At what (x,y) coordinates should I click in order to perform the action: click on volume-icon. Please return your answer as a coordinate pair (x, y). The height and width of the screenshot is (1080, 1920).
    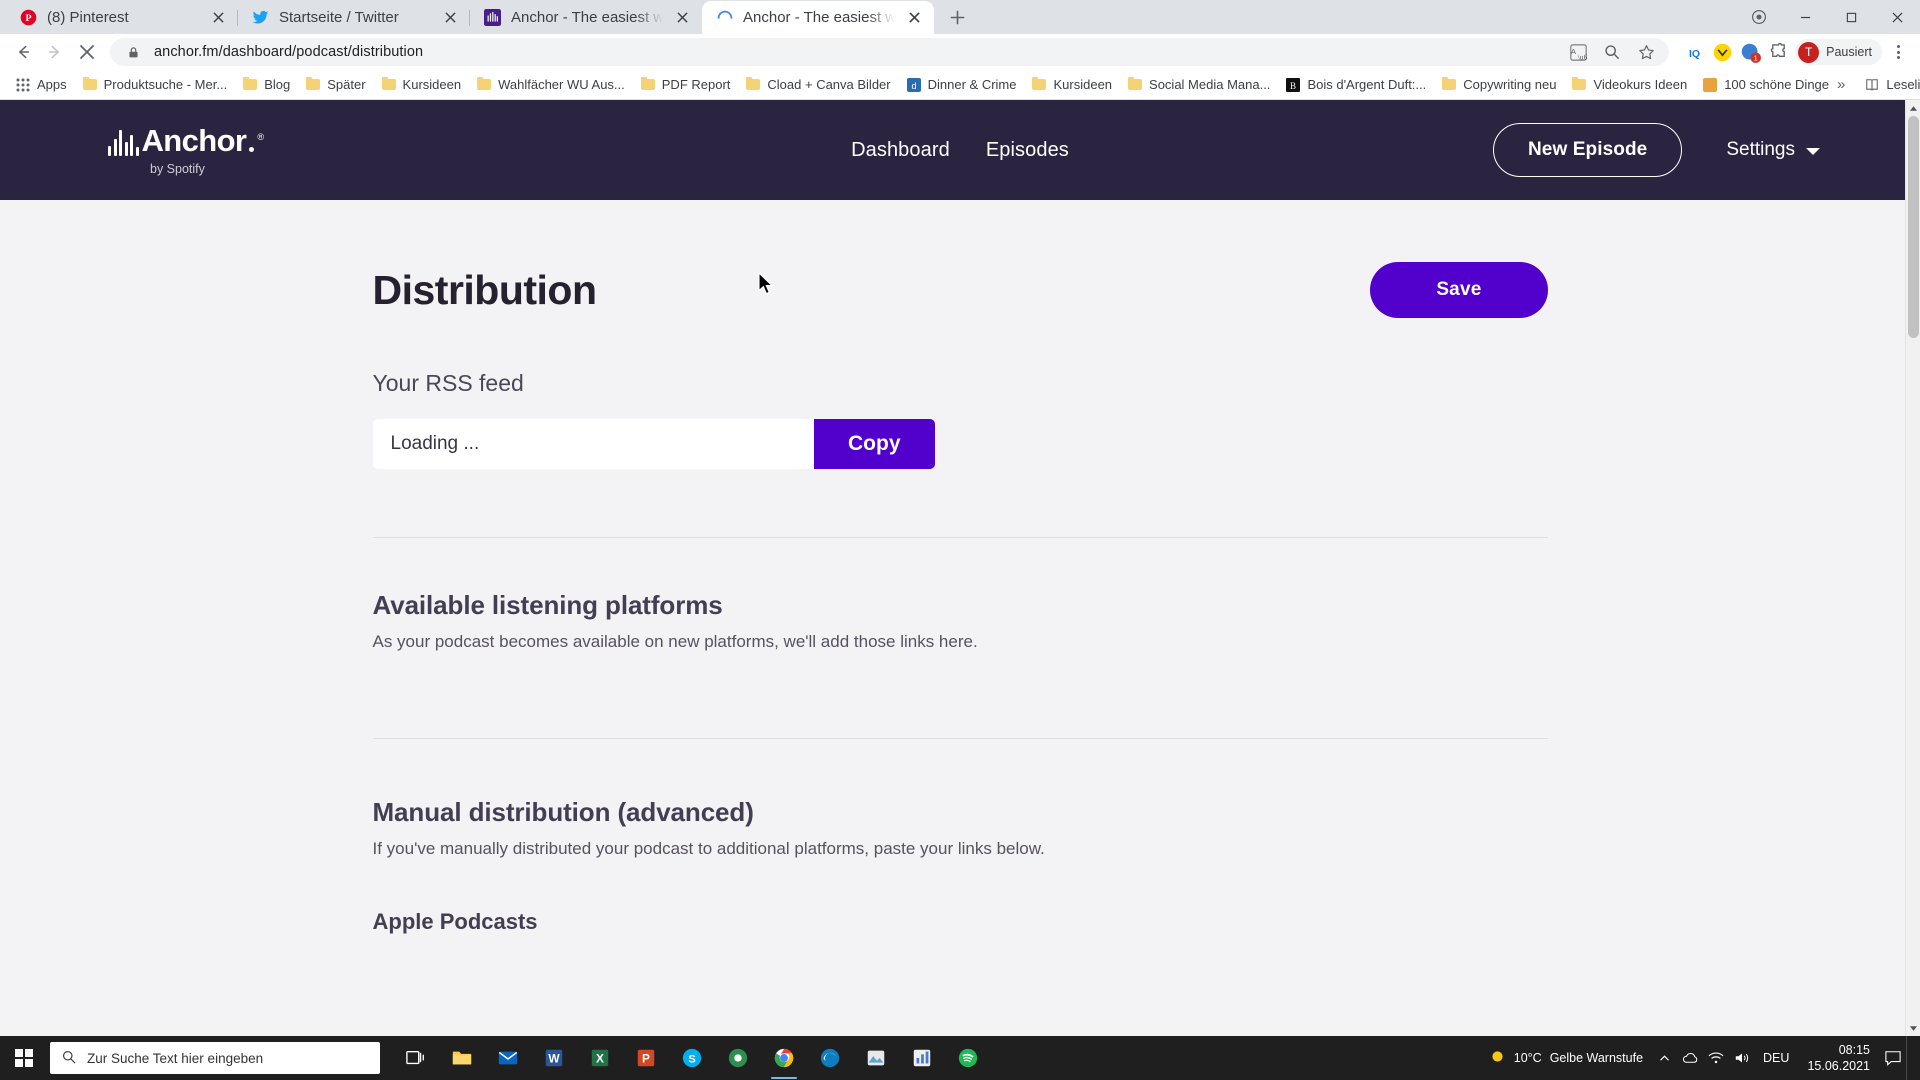
    Looking at the image, I should click on (1742, 1058).